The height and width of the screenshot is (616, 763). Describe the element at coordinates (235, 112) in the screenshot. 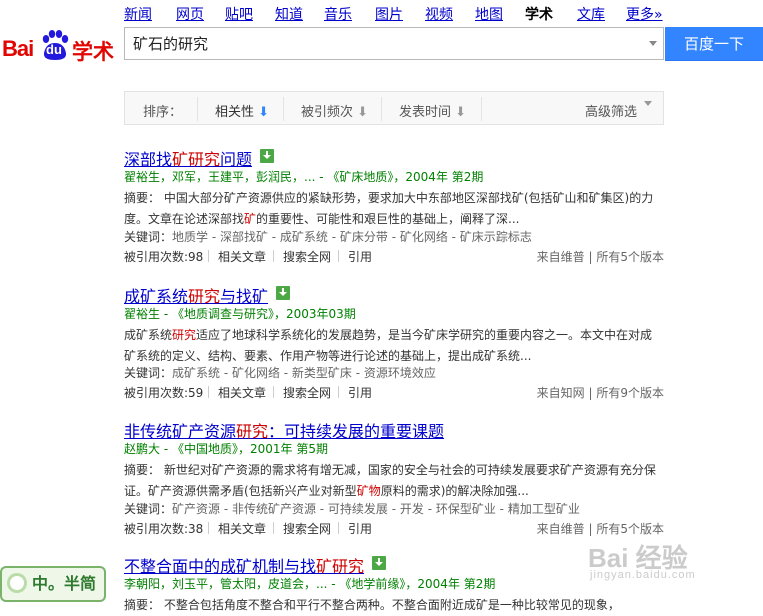

I see `sort-relevance-label: 相关性` at that location.